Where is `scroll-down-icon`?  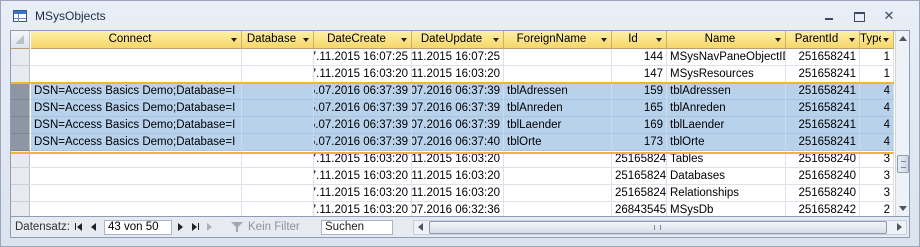
scroll-down-icon is located at coordinates (902, 208).